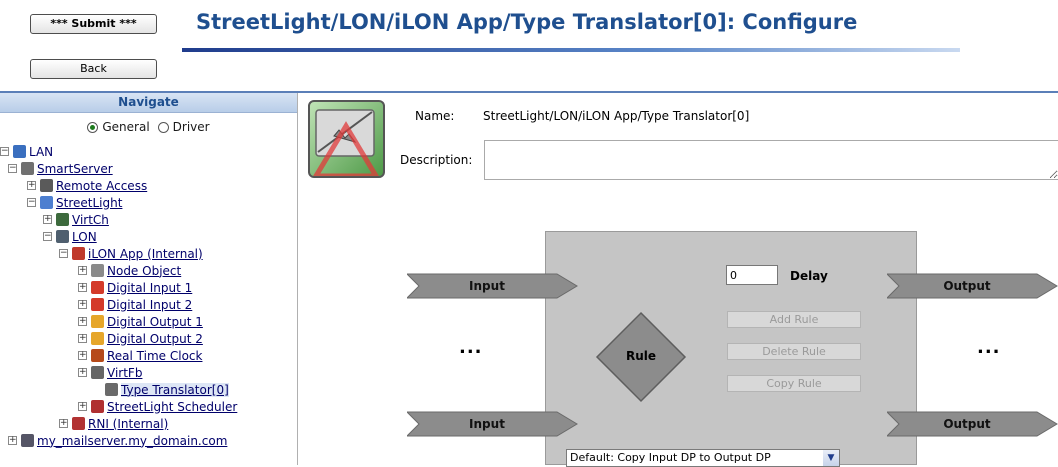 This screenshot has height=467, width=1058. I want to click on add-rule-button: Add Rule, so click(794, 319).